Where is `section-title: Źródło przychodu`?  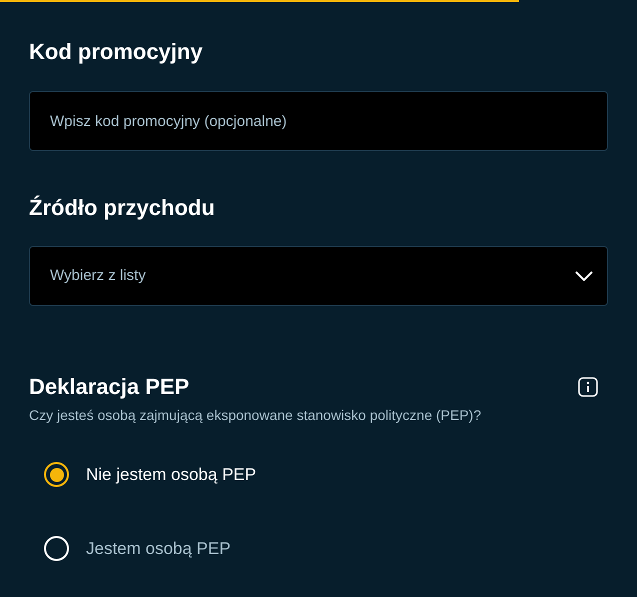
section-title: Źródło przychodu is located at coordinates (122, 208).